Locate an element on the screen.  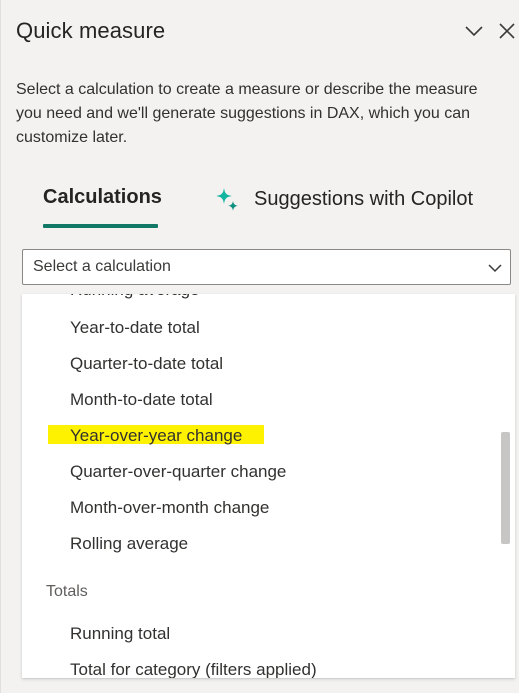
calculation-select-placeholder: Select a calculation is located at coordinates (102, 266).